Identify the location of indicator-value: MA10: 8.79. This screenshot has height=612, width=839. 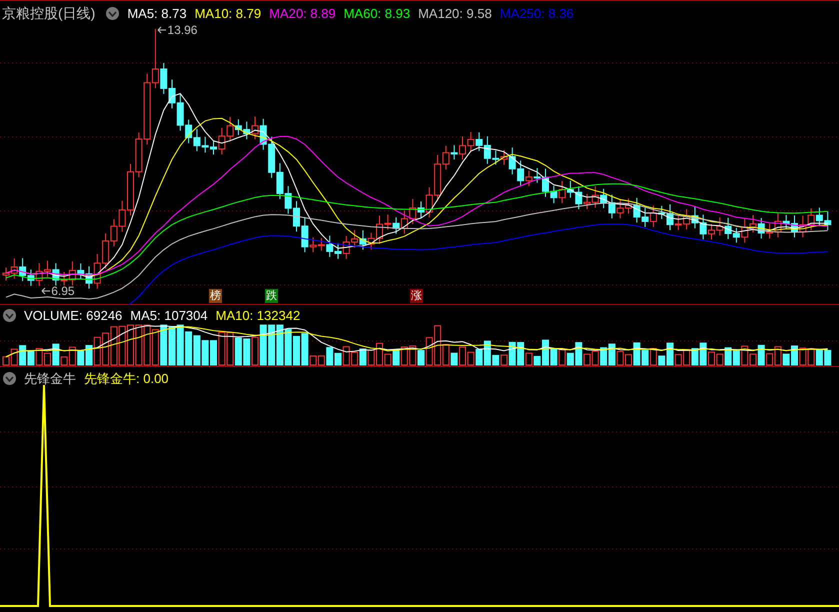
(228, 13).